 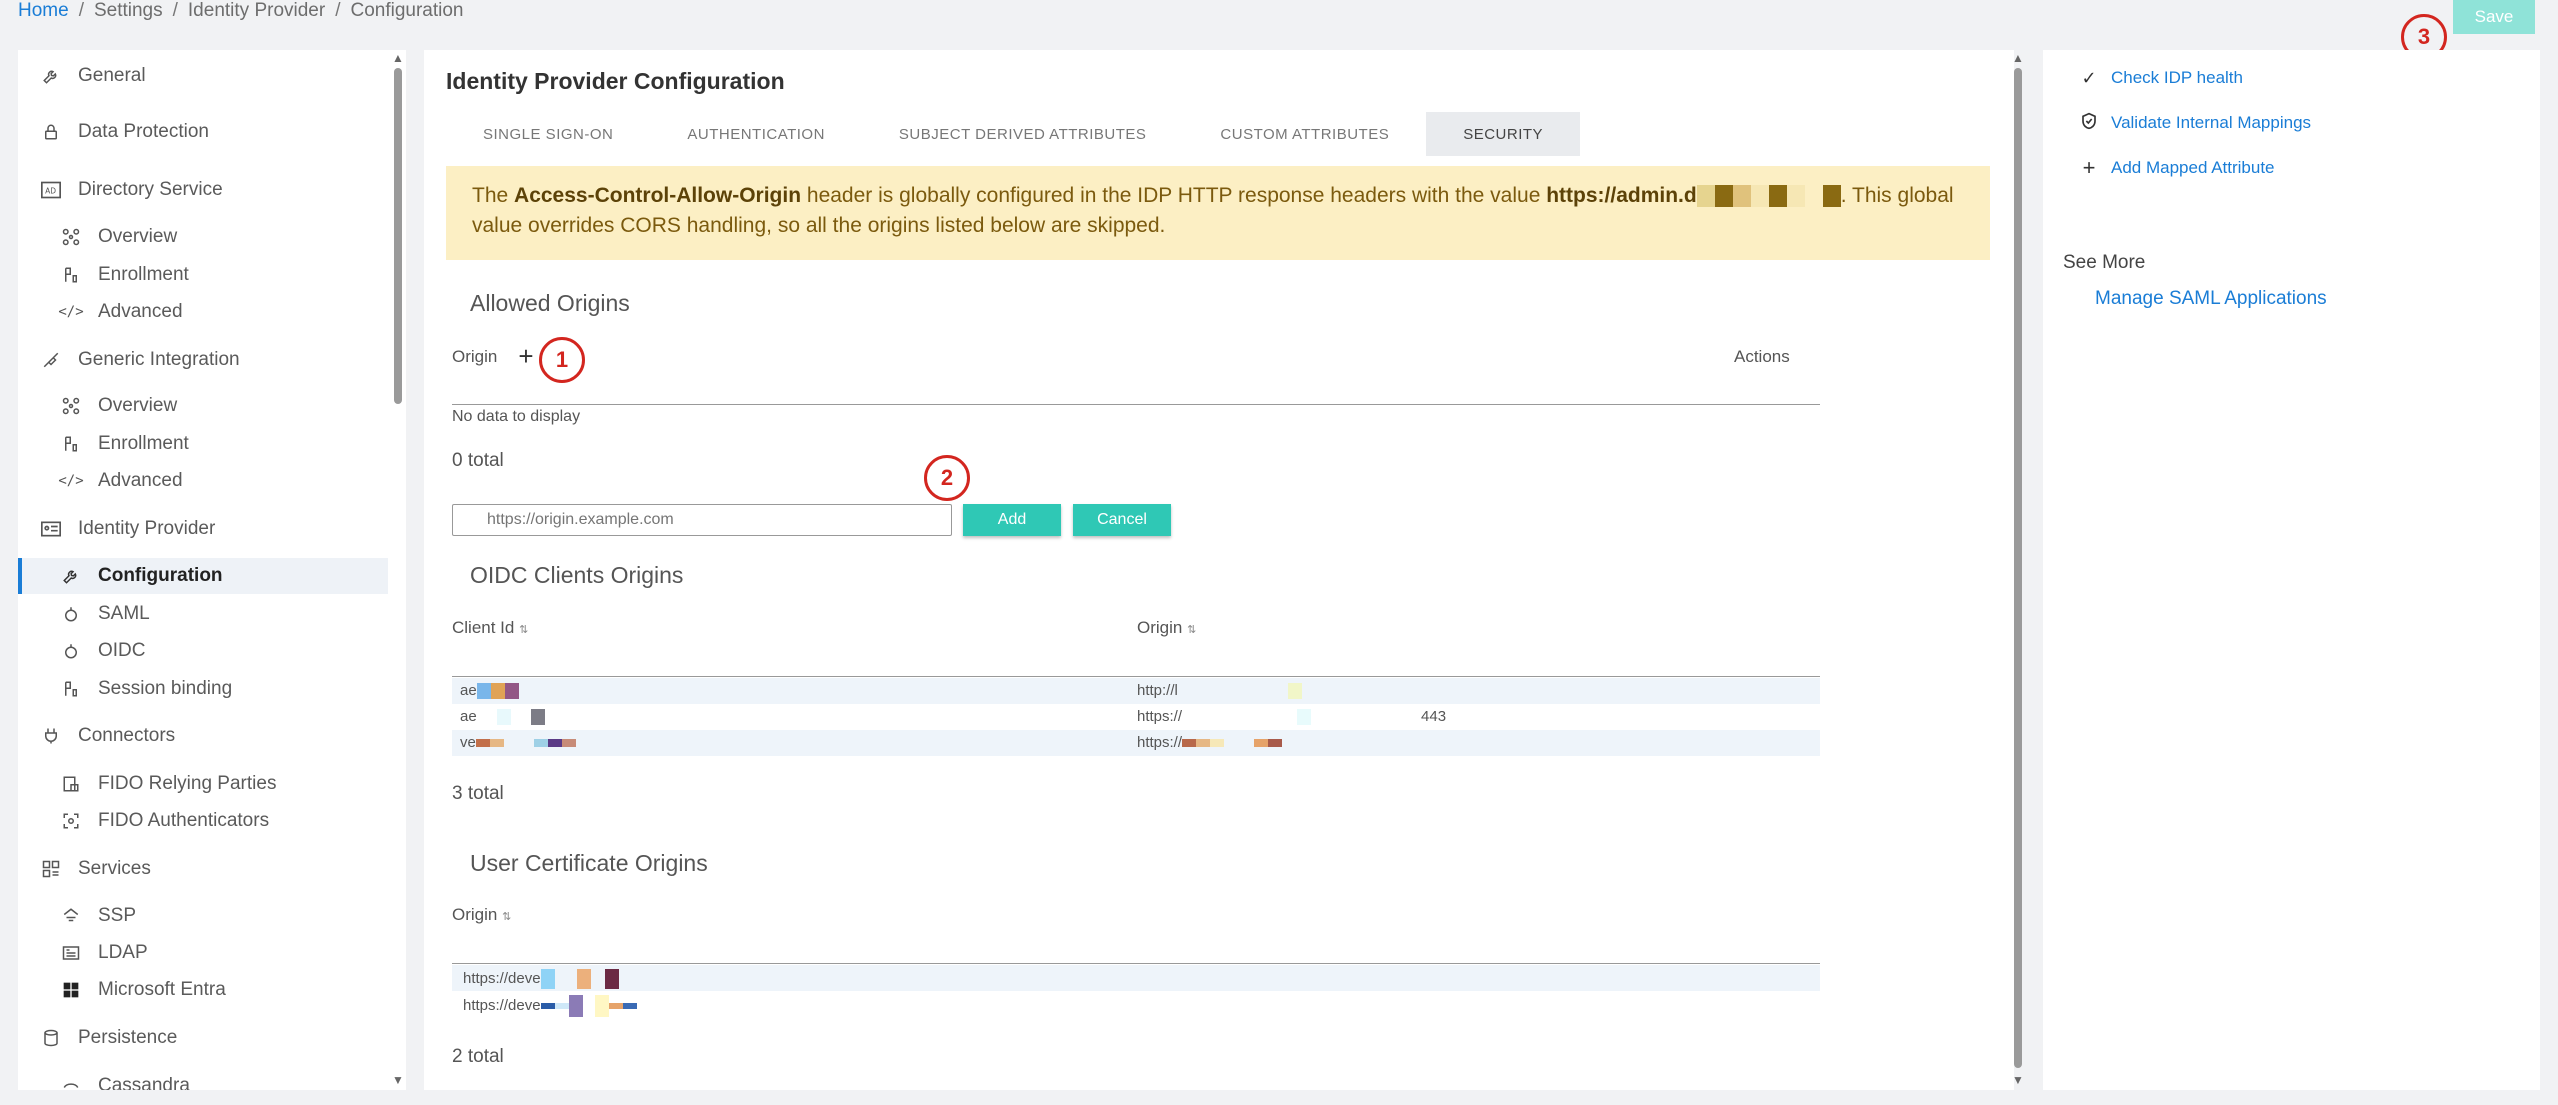 What do you see at coordinates (114, 868) in the screenshot?
I see `sidebar-item-label: Services` at bounding box center [114, 868].